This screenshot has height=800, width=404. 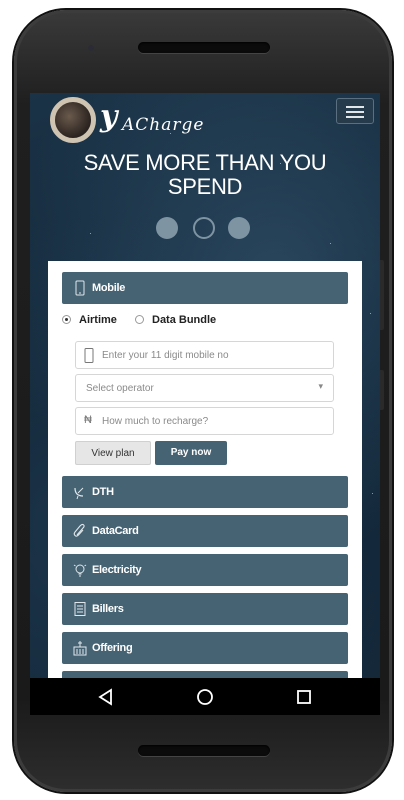 I want to click on amount-placeholder: How much to recharge?, so click(x=155, y=421).